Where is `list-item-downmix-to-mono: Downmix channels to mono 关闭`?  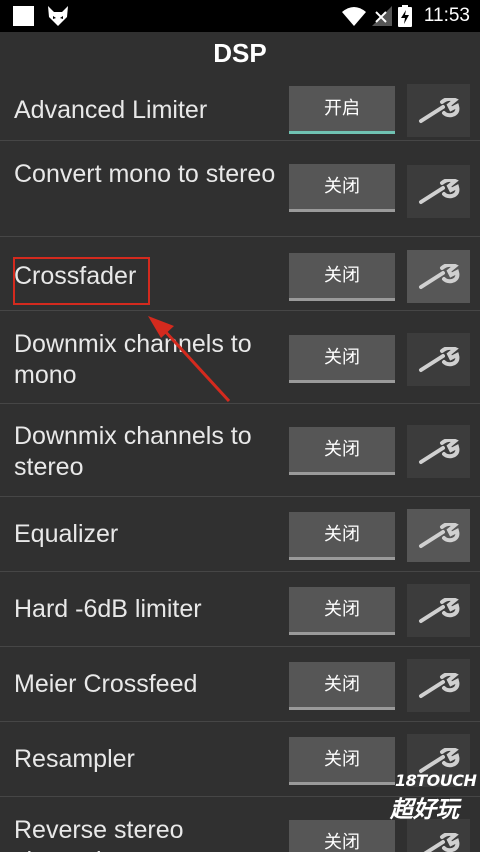 list-item-downmix-to-mono: Downmix channels to mono 关闭 is located at coordinates (240, 357).